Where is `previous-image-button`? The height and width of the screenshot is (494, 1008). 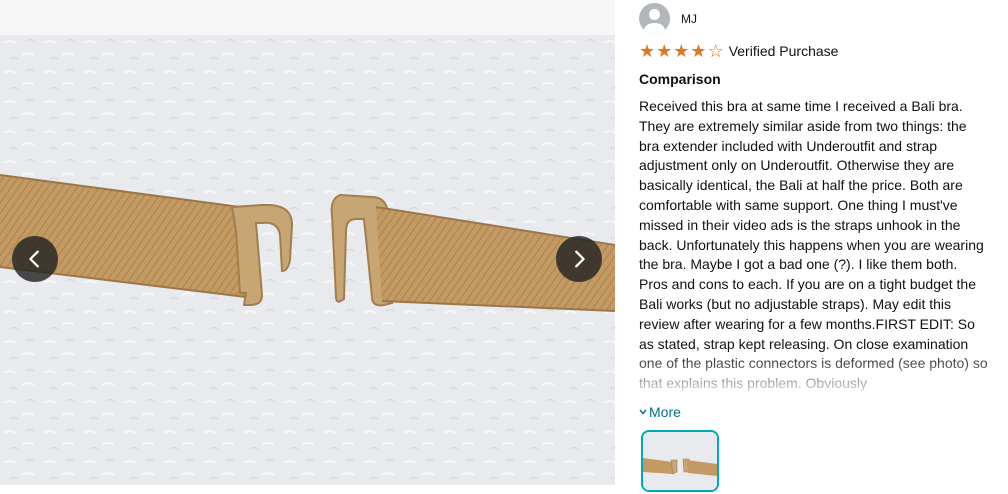 previous-image-button is located at coordinates (35, 259).